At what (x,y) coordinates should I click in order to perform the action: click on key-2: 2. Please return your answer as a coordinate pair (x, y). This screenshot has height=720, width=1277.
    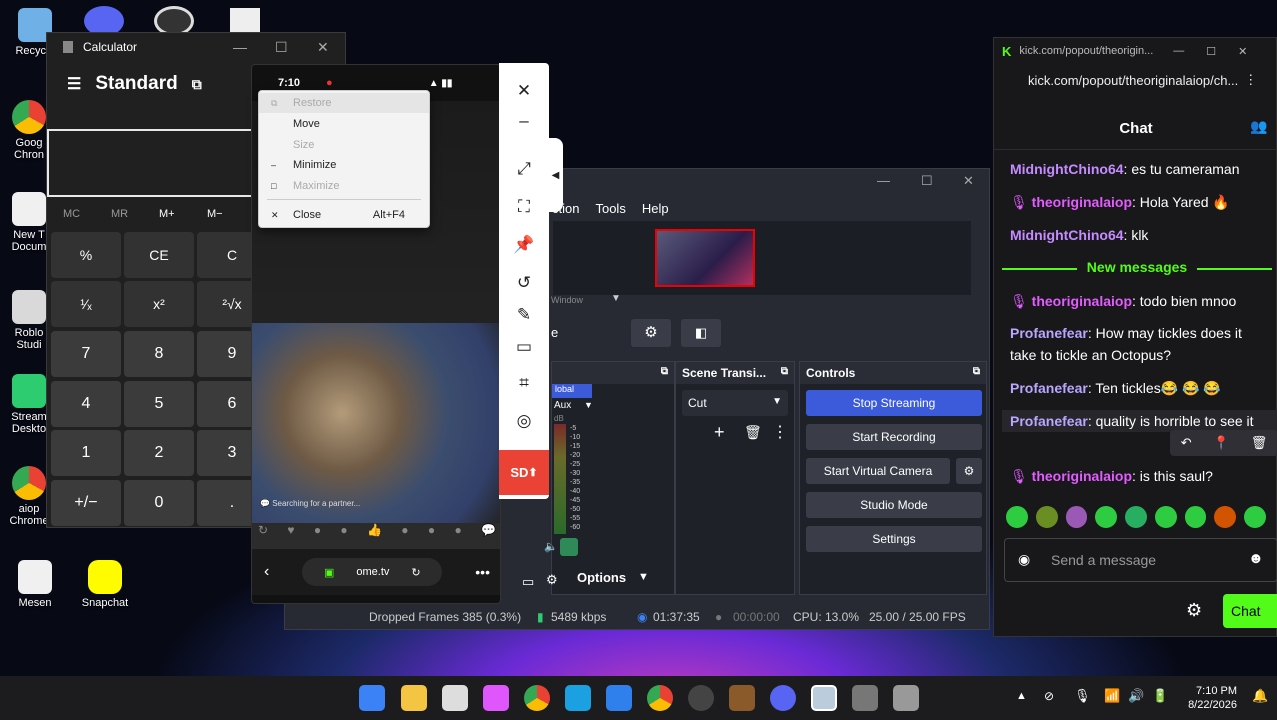
    Looking at the image, I should click on (159, 453).